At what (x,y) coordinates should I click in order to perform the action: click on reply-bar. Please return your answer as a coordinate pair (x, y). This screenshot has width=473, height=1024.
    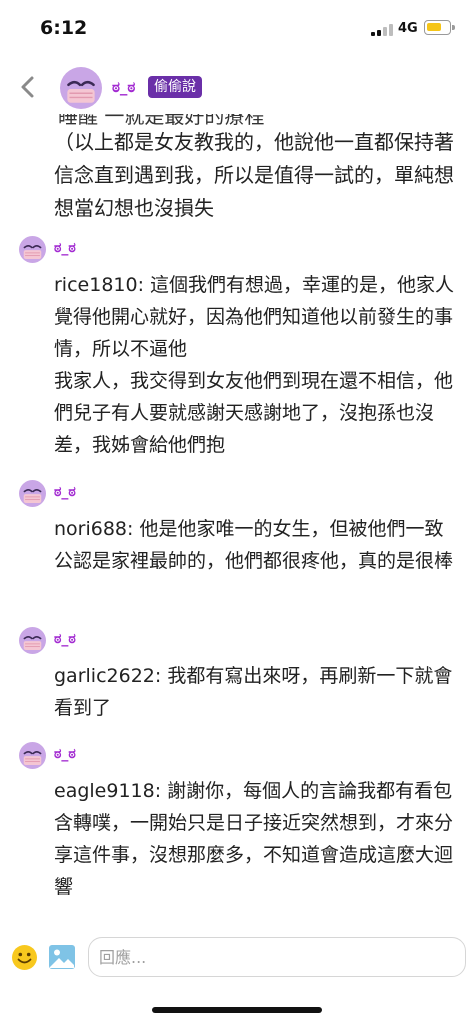
    Looking at the image, I should click on (236, 976).